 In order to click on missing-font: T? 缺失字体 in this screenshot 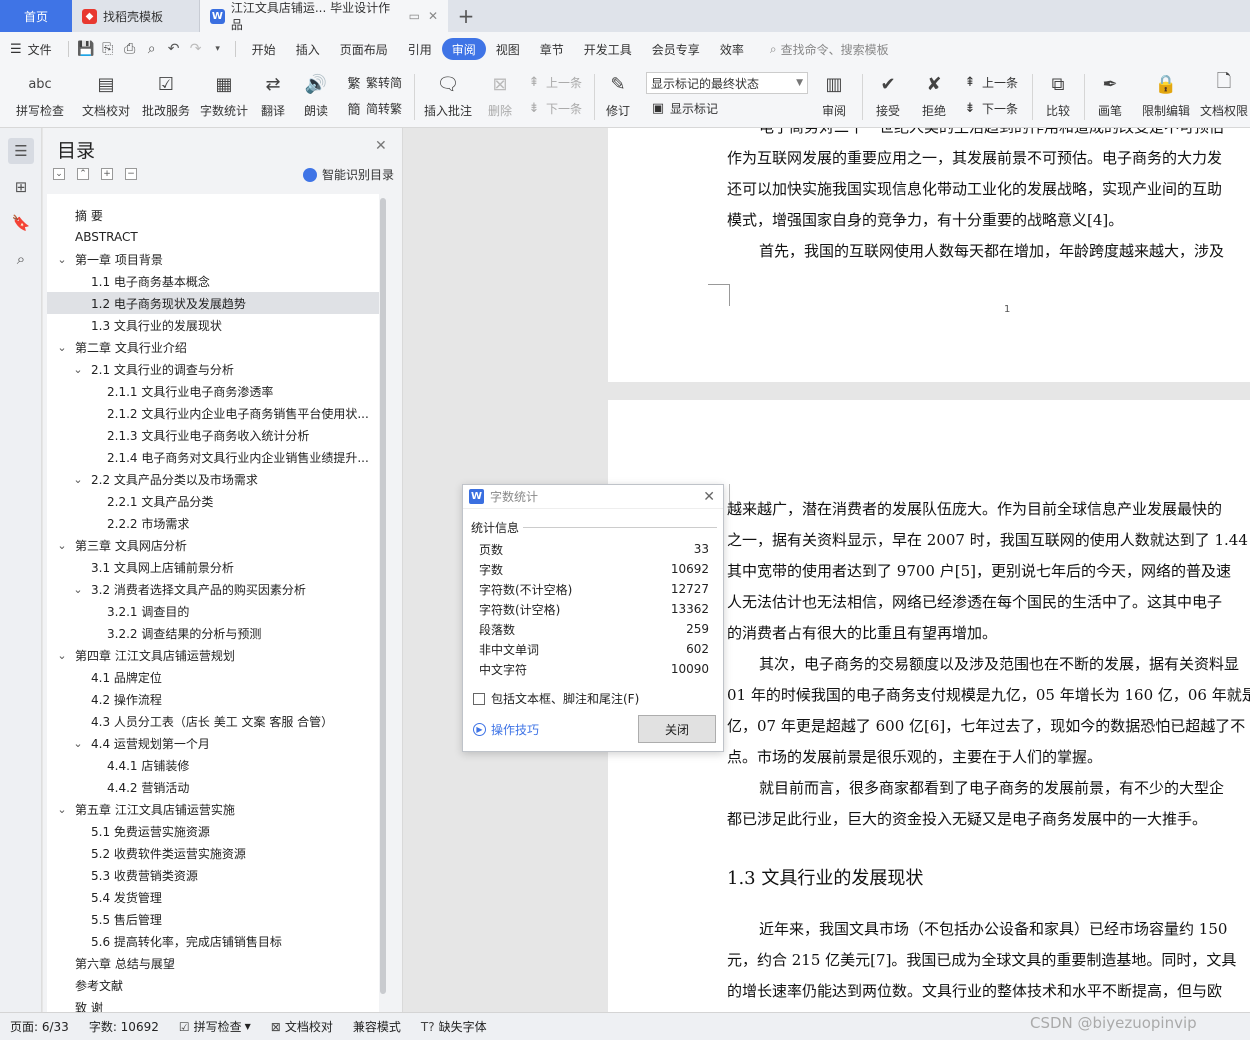, I will do `click(454, 1026)`.